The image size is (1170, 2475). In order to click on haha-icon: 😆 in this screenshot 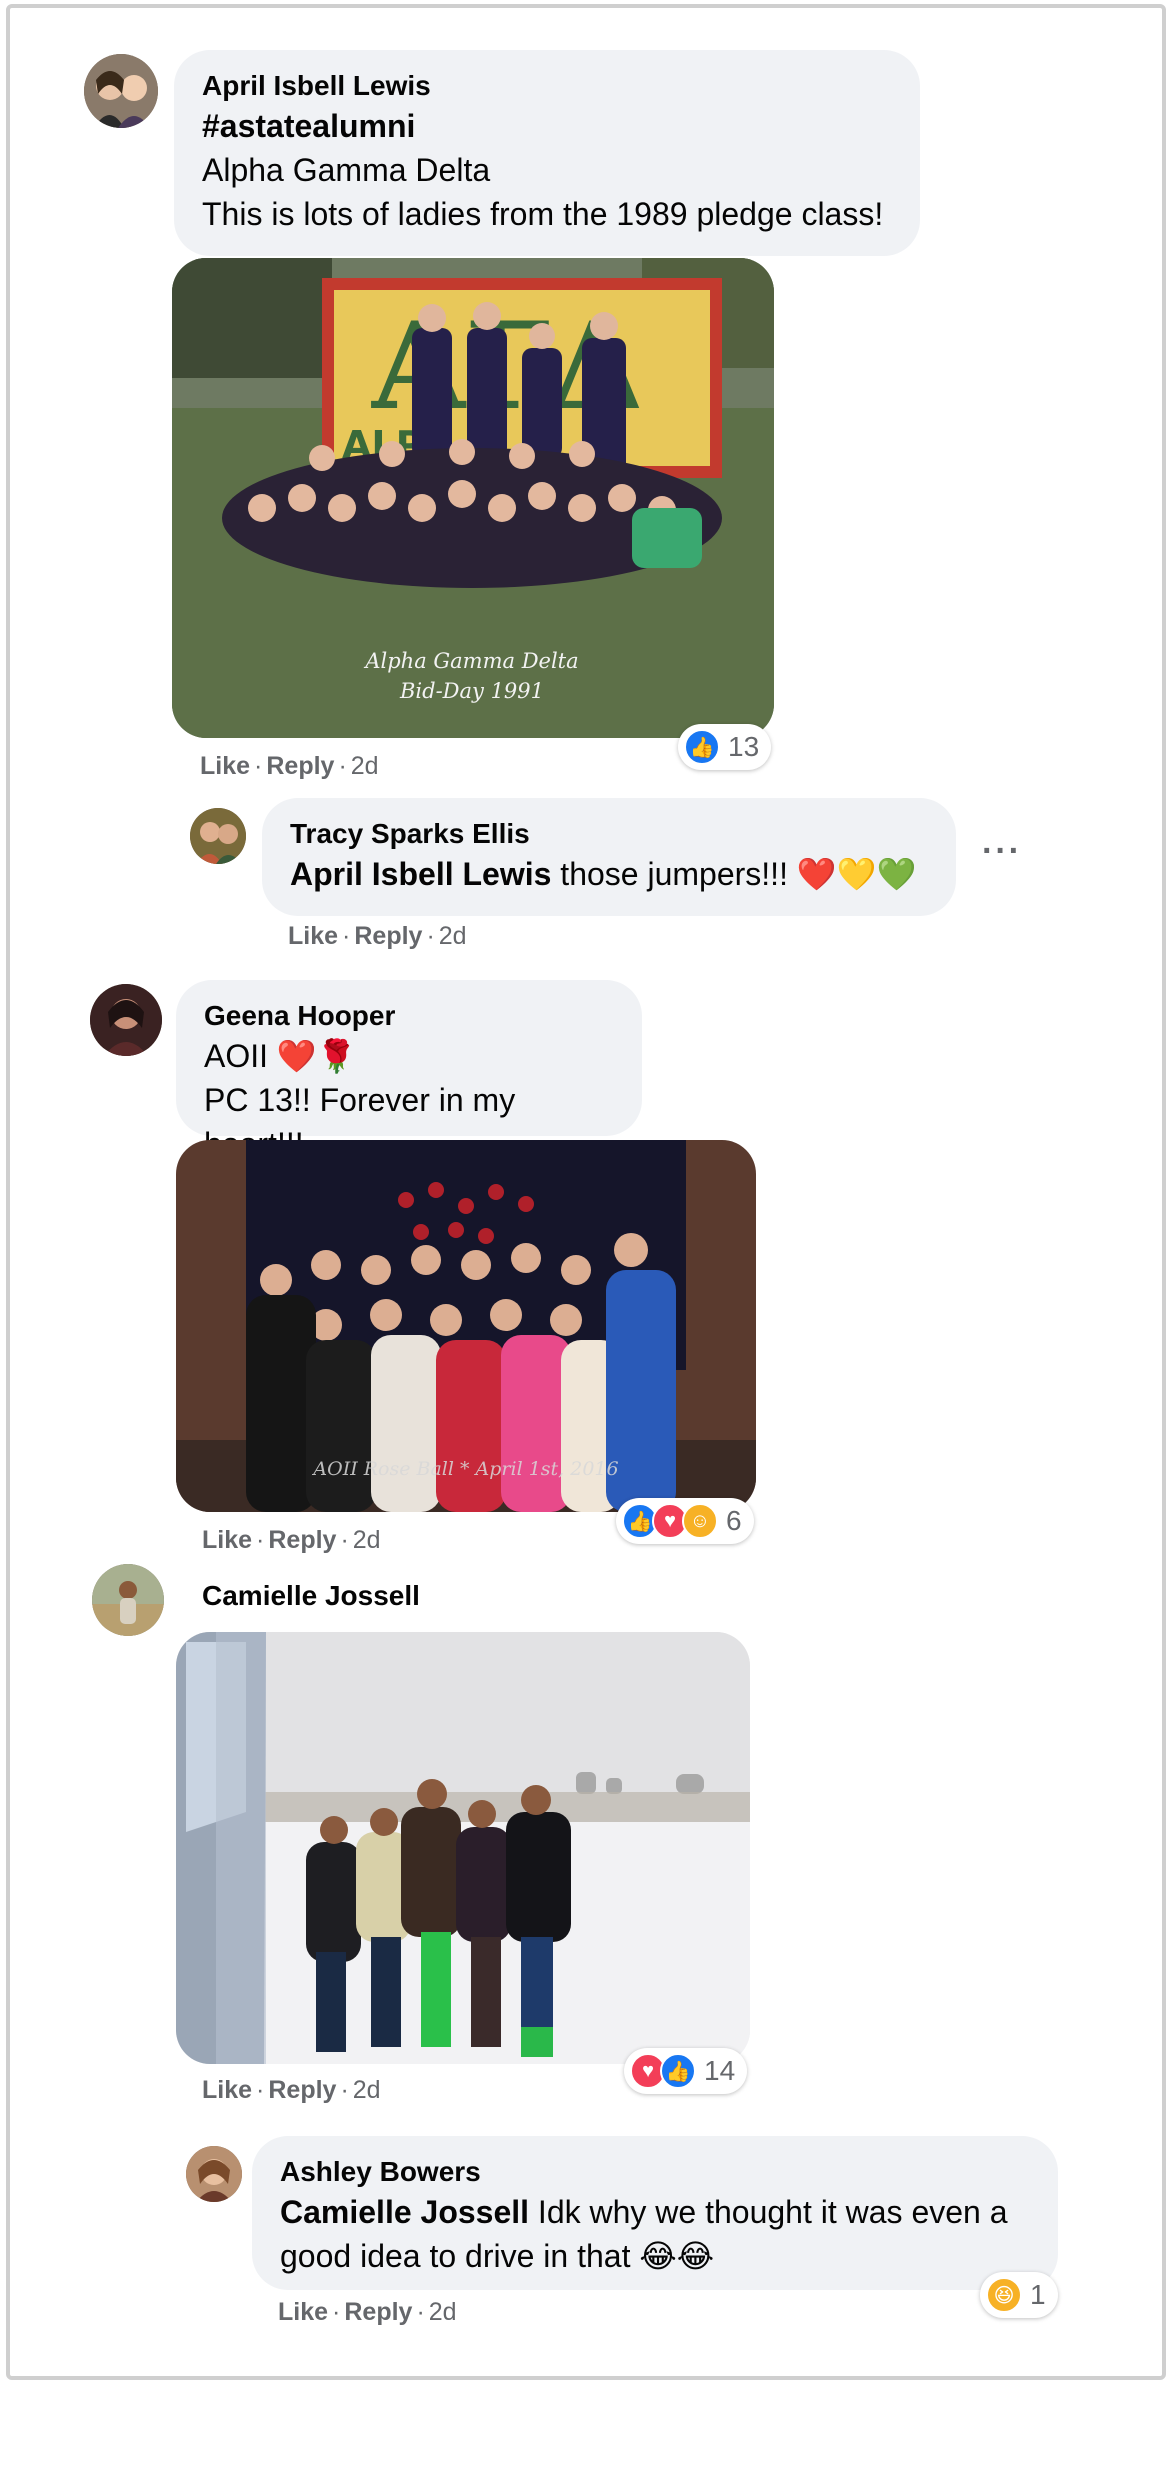, I will do `click(1004, 2295)`.